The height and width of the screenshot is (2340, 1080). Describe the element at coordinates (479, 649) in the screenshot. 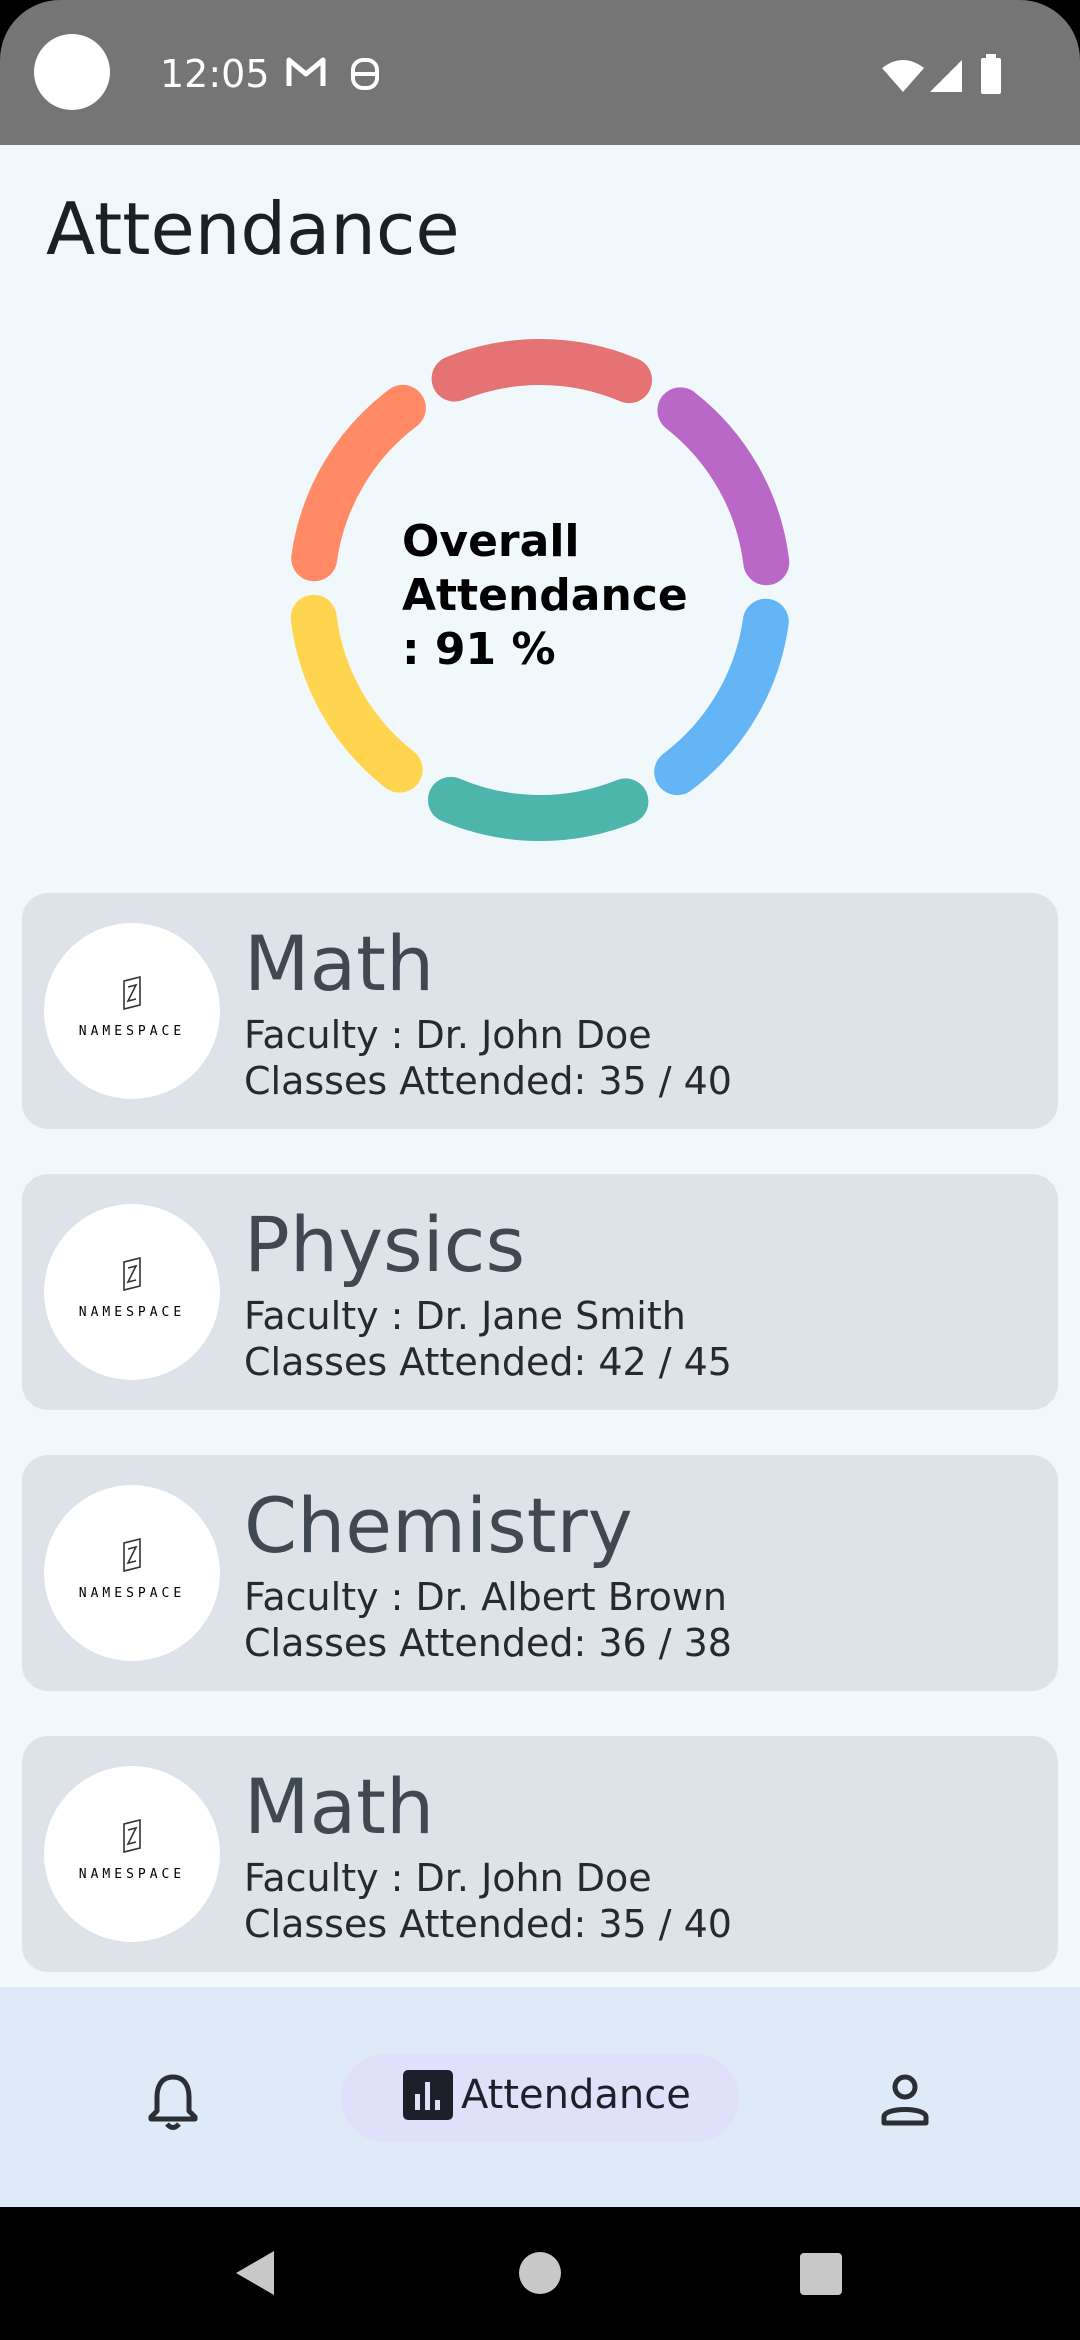

I see `overall-line-3: : 91 %` at that location.